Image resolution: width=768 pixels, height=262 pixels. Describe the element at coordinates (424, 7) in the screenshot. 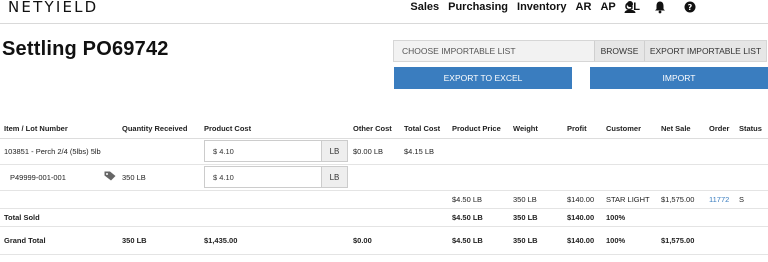

I see `nav-item-sales: Sales` at that location.